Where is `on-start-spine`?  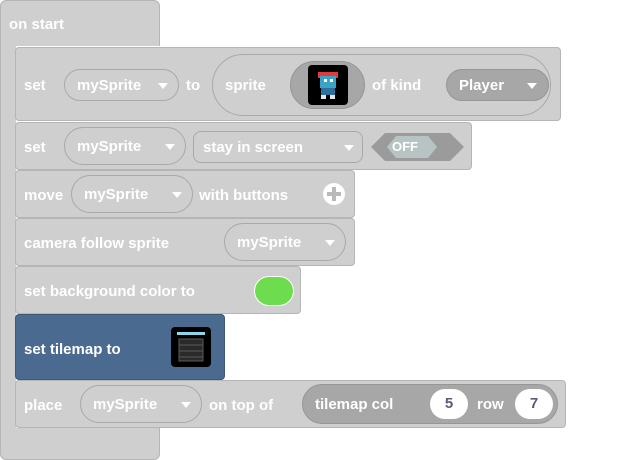 on-start-spine is located at coordinates (8, 236).